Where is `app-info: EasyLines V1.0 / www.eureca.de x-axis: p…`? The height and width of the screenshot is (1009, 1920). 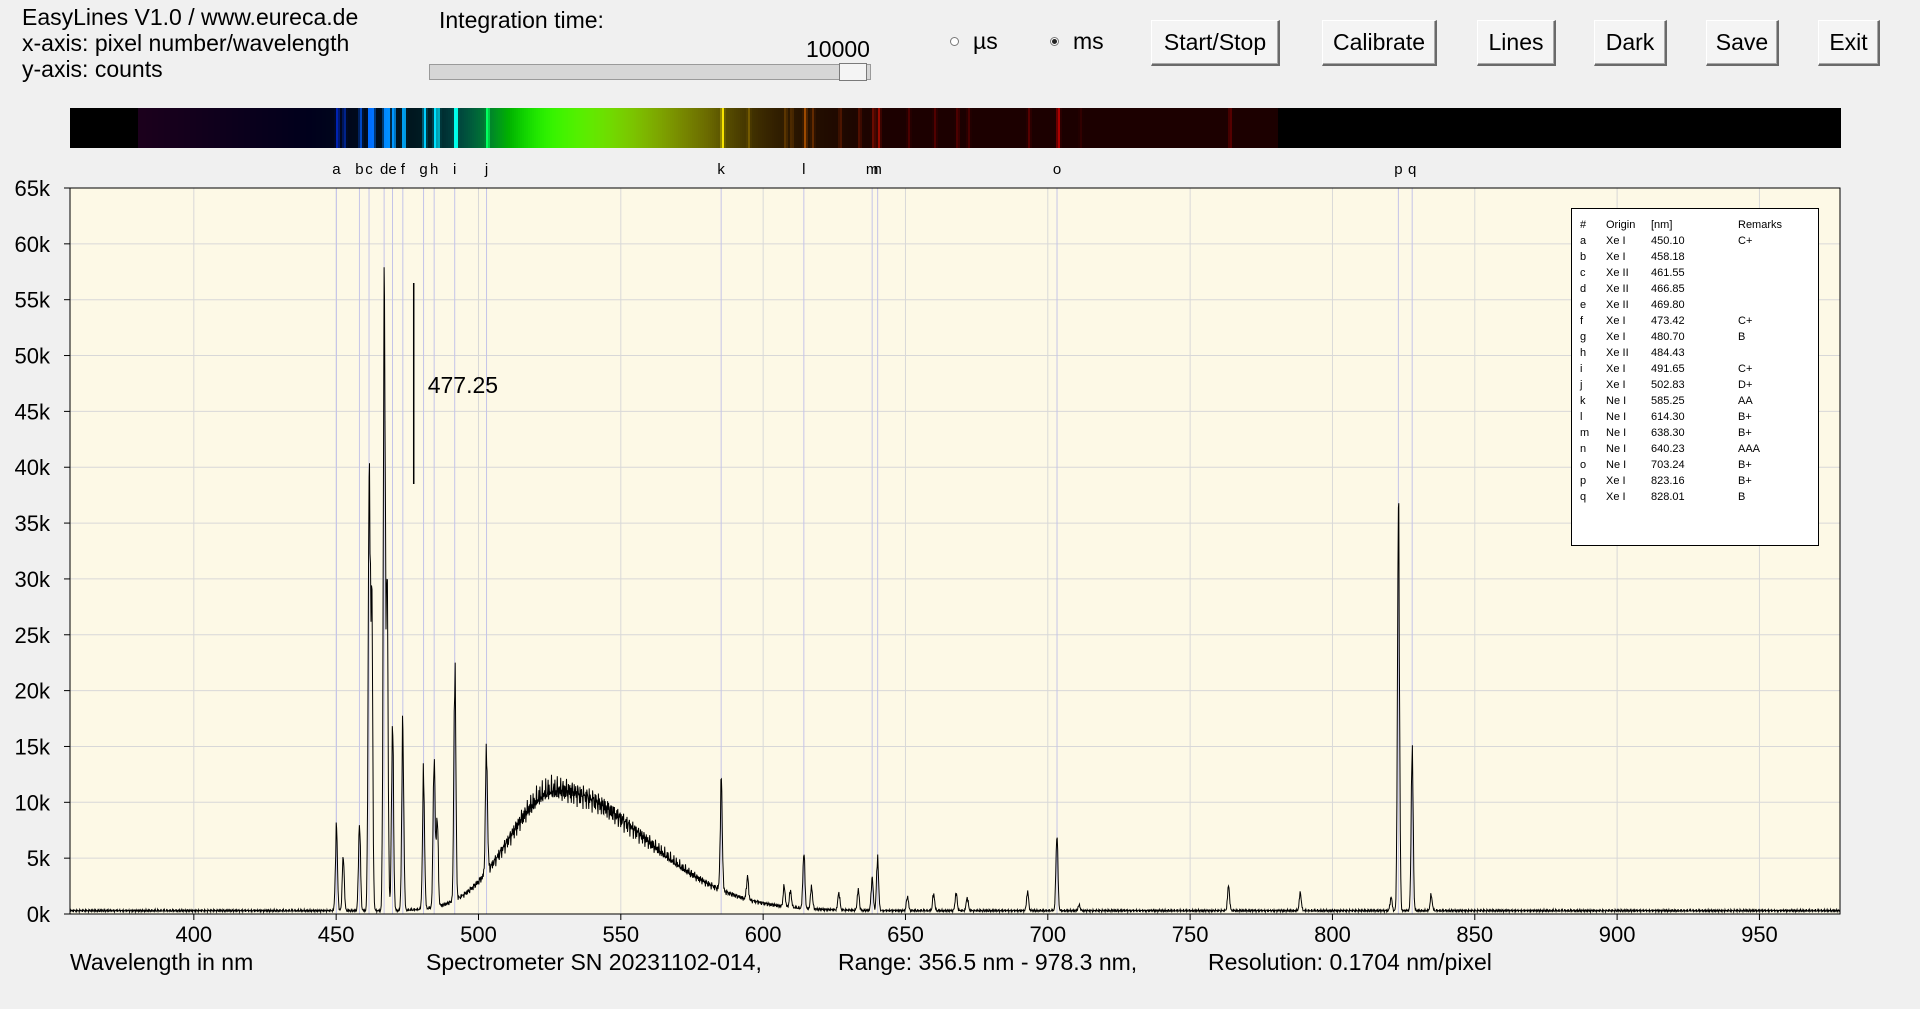 app-info: EasyLines V1.0 / www.eureca.de x-axis: p… is located at coordinates (190, 43).